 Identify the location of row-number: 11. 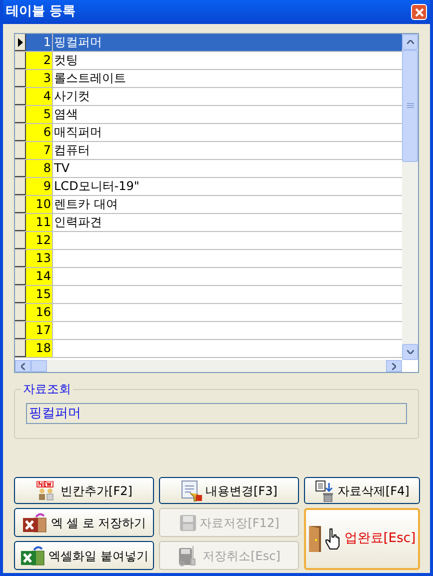
(39, 222).